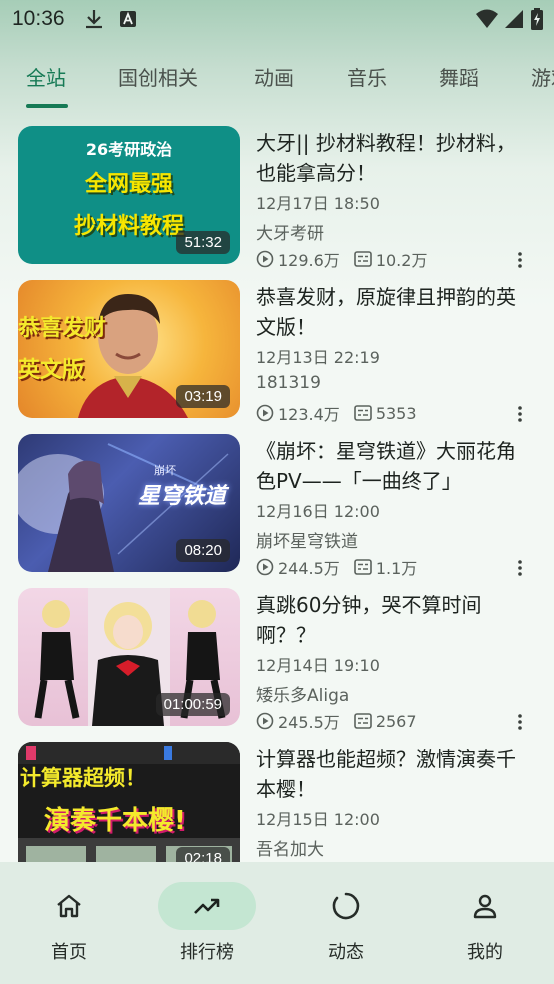 The width and height of the screenshot is (554, 984). Describe the element at coordinates (485, 952) in the screenshot. I see `nav-label: 我的` at that location.